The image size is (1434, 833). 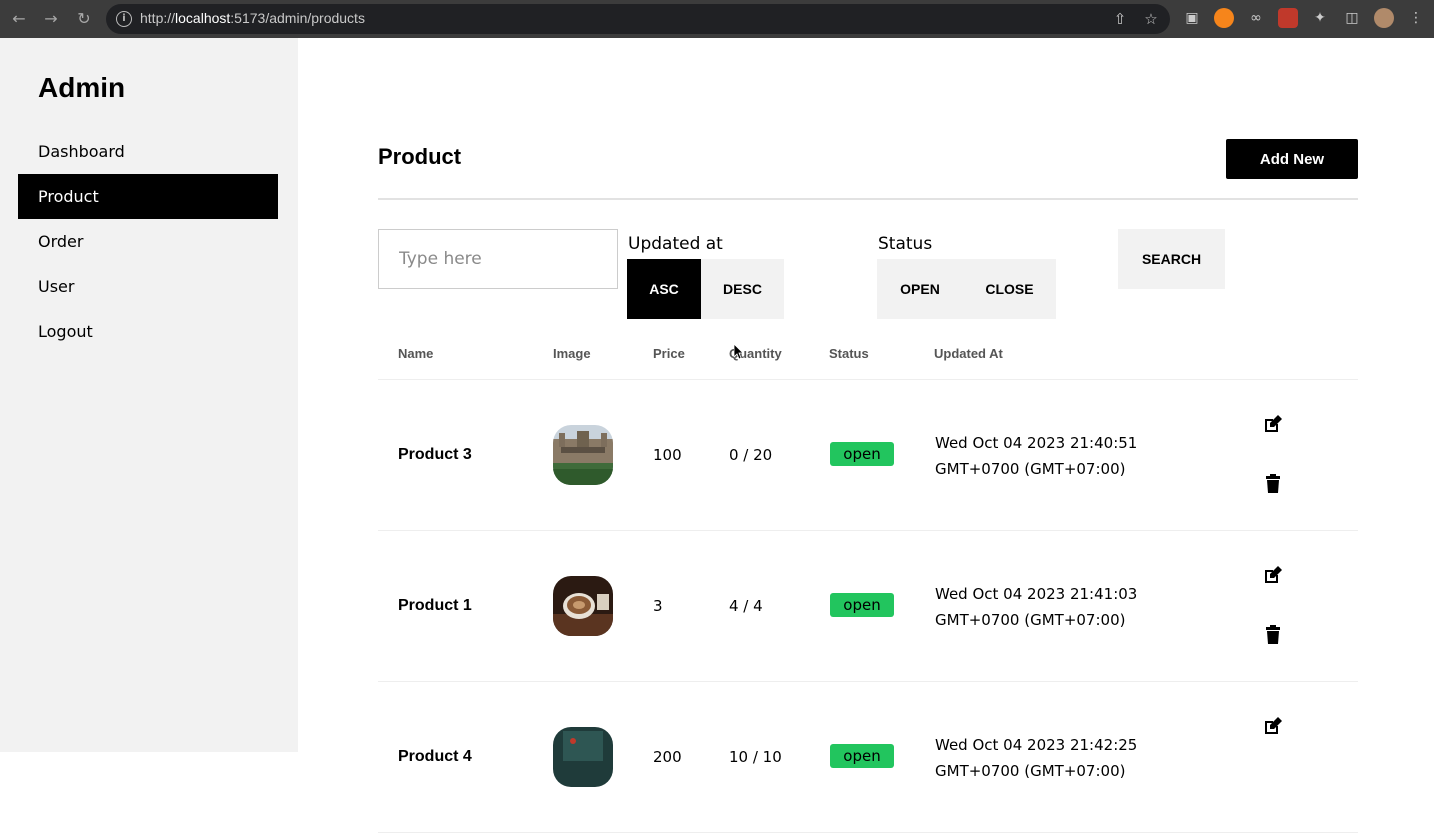 What do you see at coordinates (1384, 18) in the screenshot?
I see `profile-avatar` at bounding box center [1384, 18].